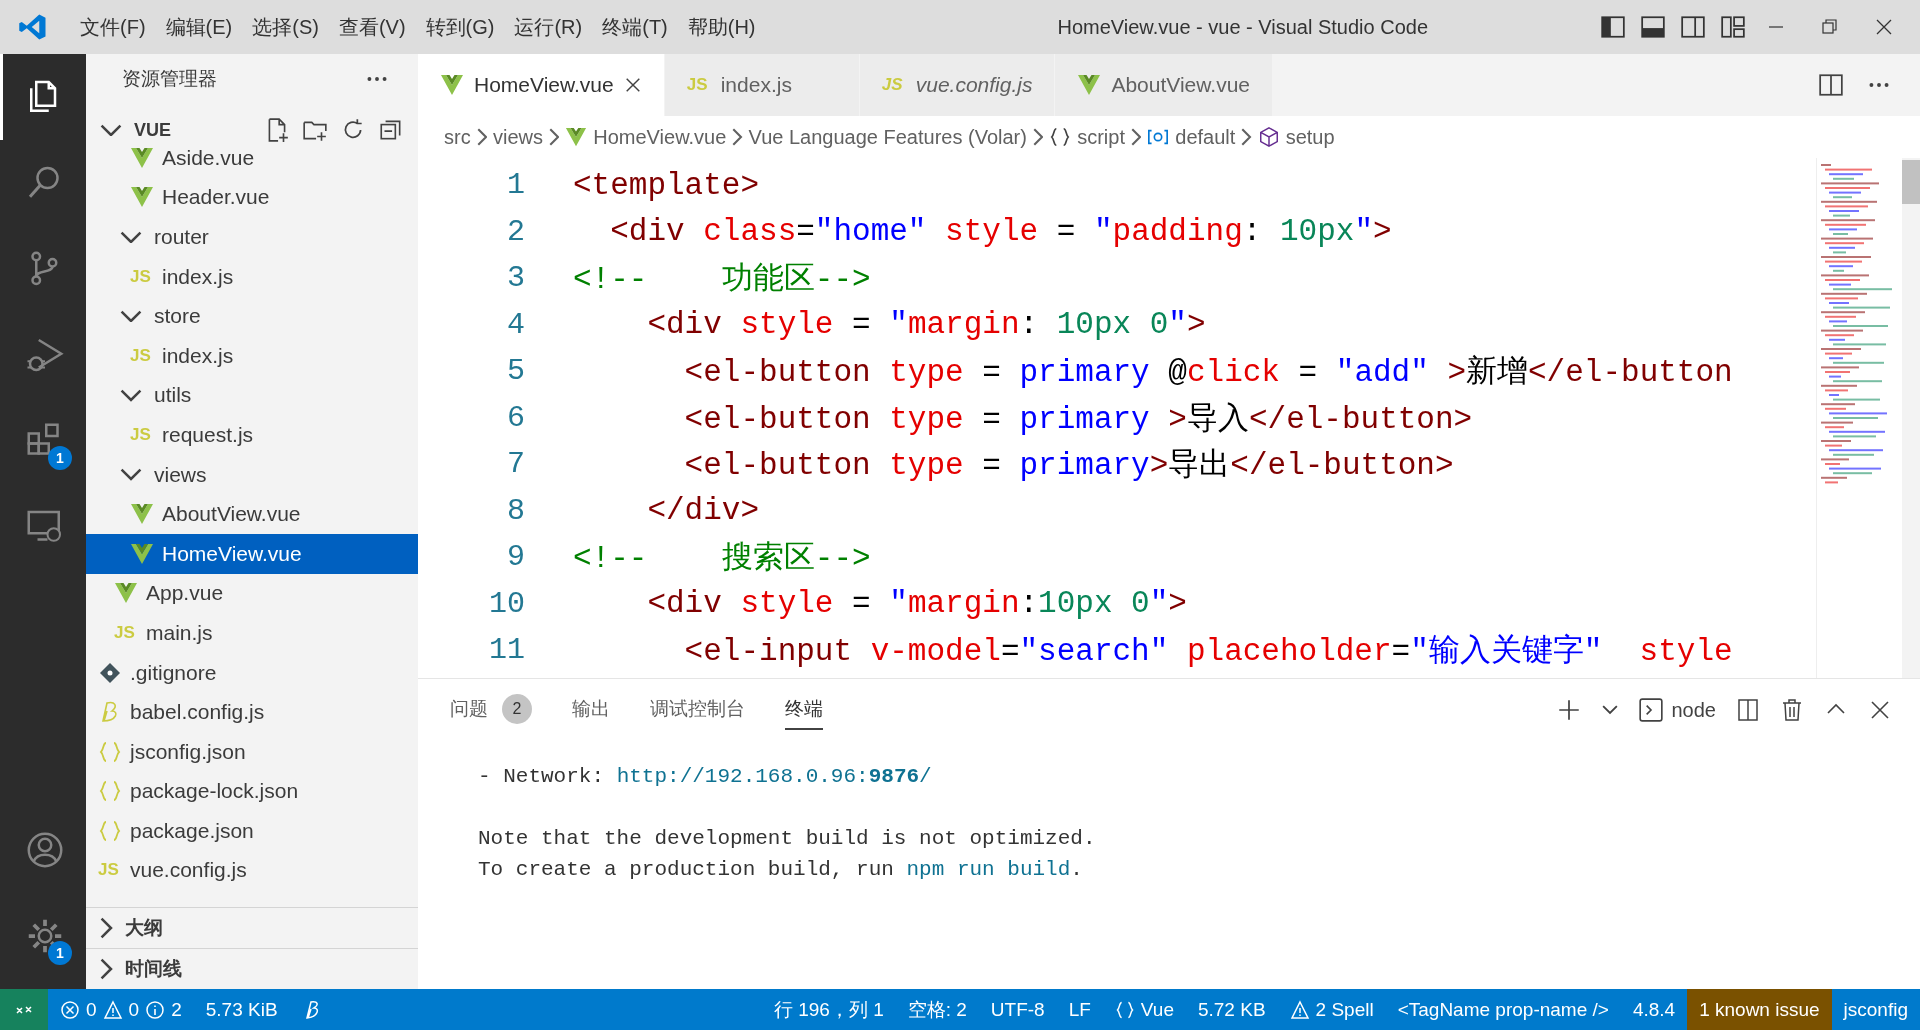 The height and width of the screenshot is (1030, 1920). I want to click on grid-layout-icon, so click(1733, 27).